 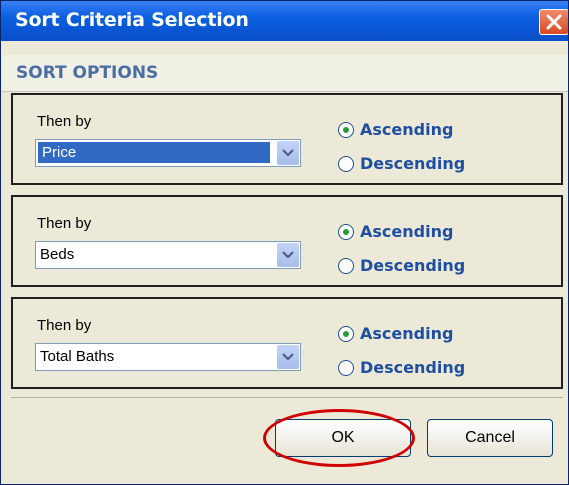 What do you see at coordinates (284, 21) in the screenshot?
I see `title-bar: Sort Criteria Selection` at bounding box center [284, 21].